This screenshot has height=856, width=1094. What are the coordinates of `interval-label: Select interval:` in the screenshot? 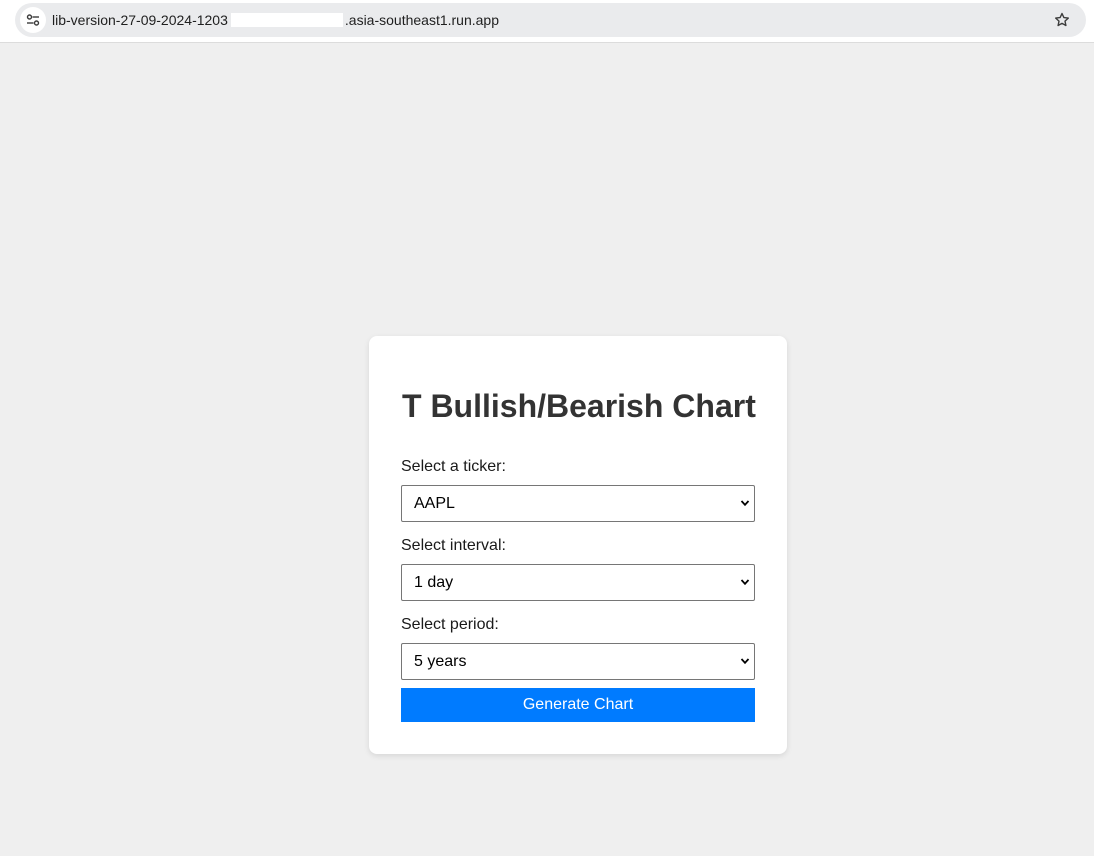 It's located at (453, 545).